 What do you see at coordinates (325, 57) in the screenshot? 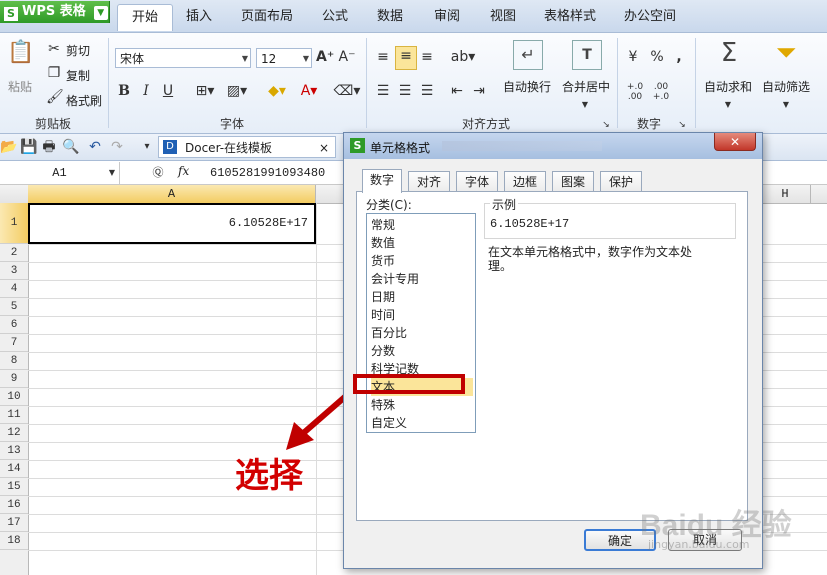
I see `increase-font-icon: A⁺` at bounding box center [325, 57].